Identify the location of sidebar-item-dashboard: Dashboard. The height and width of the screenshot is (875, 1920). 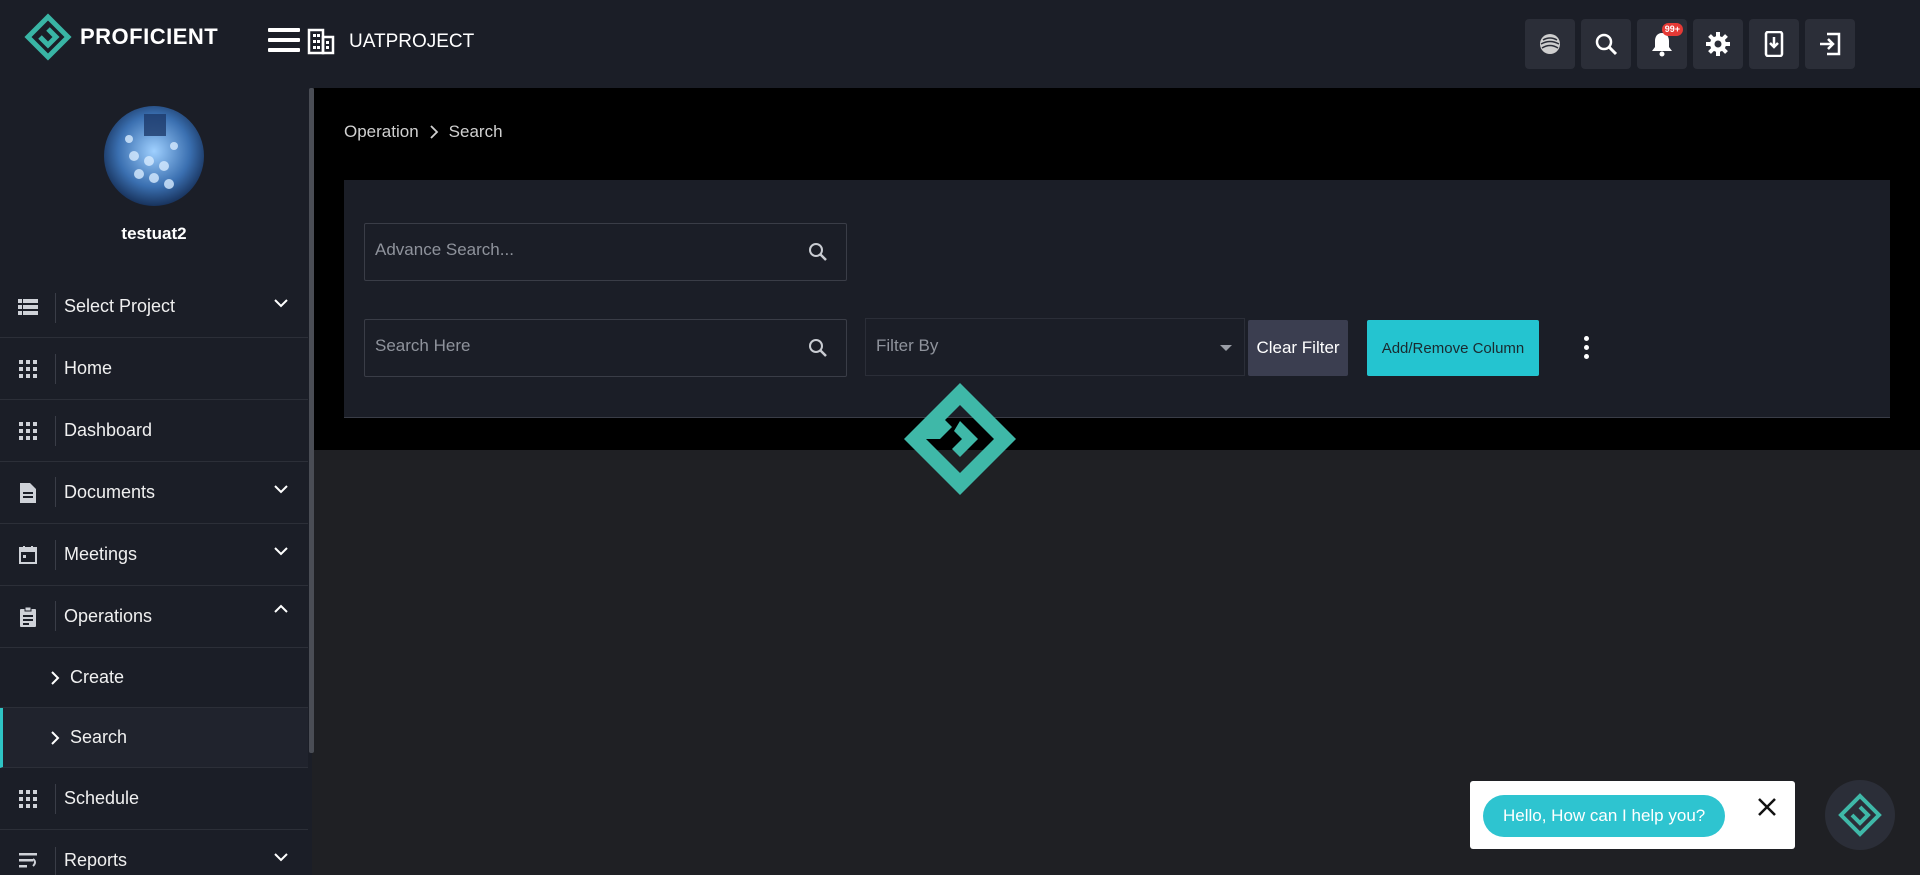
(154, 431).